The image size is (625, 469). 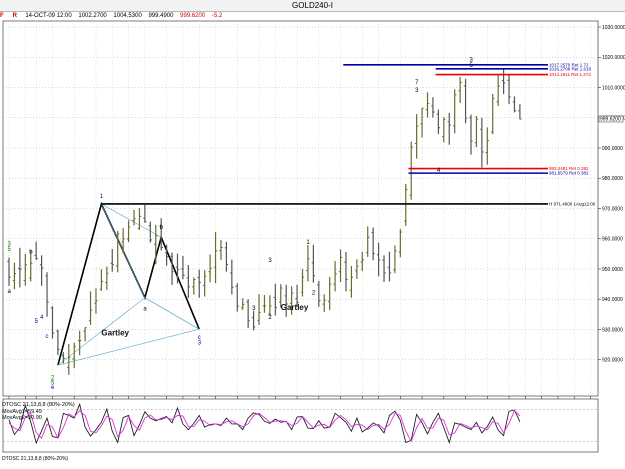 I want to click on oscillator-line-2: MovAvg2=30.90, so click(x=22, y=418).